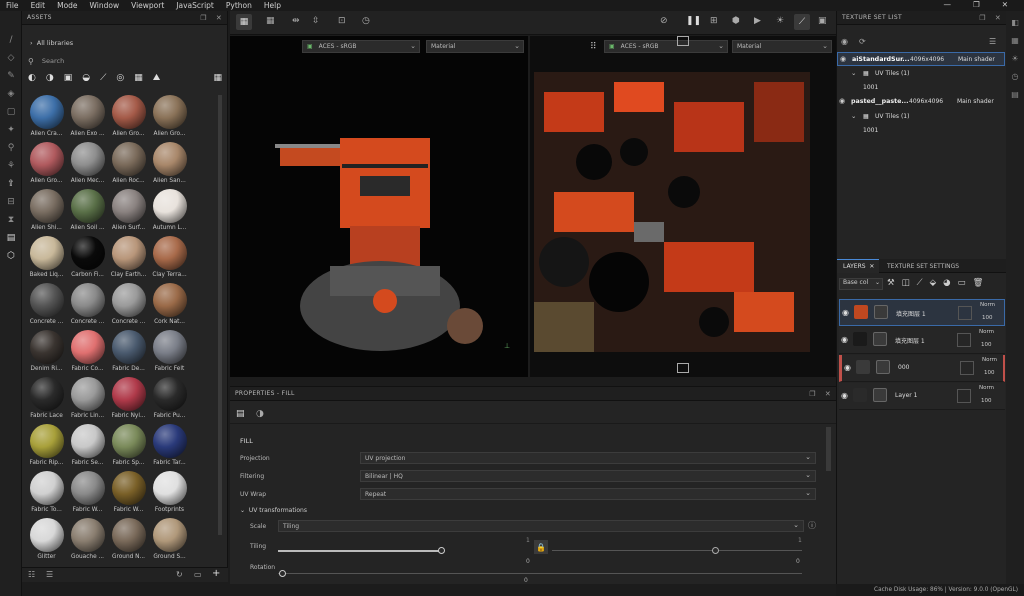  Describe the element at coordinates (802, 22) in the screenshot. I see `brush-mode-icon: ⟋` at that location.